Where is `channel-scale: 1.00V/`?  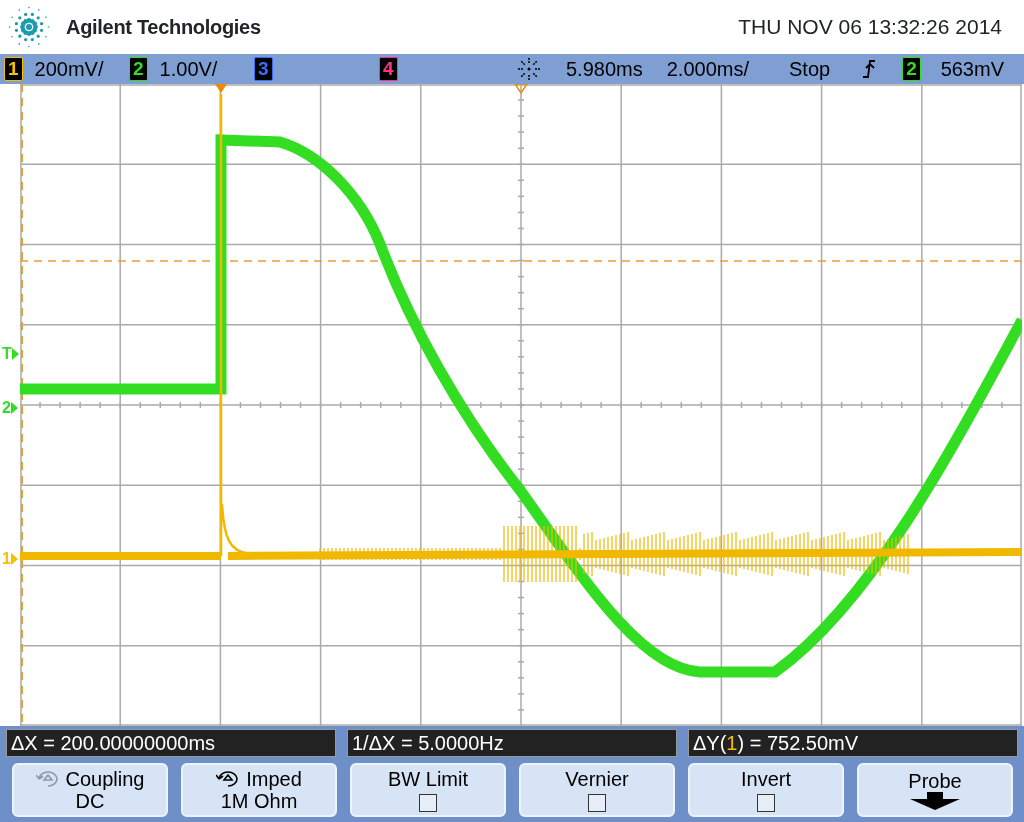 channel-scale: 1.00V/ is located at coordinates (188, 69).